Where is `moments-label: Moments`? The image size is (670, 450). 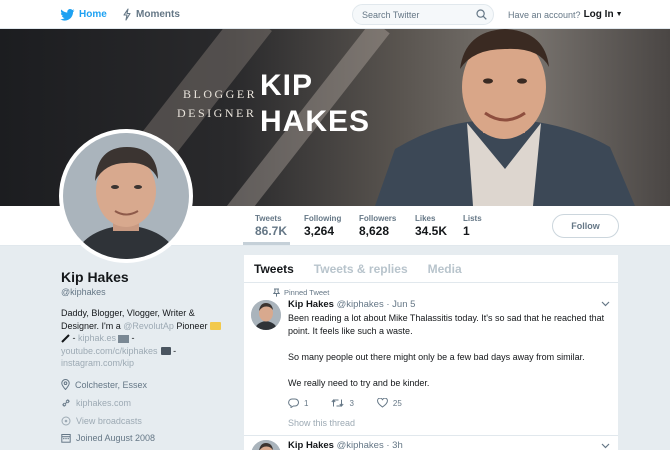 moments-label: Moments is located at coordinates (158, 14).